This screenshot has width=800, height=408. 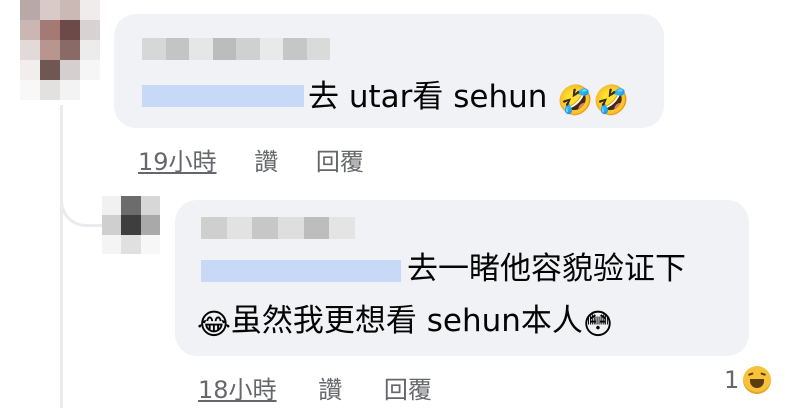 What do you see at coordinates (60, 50) in the screenshot?
I see `avatar` at bounding box center [60, 50].